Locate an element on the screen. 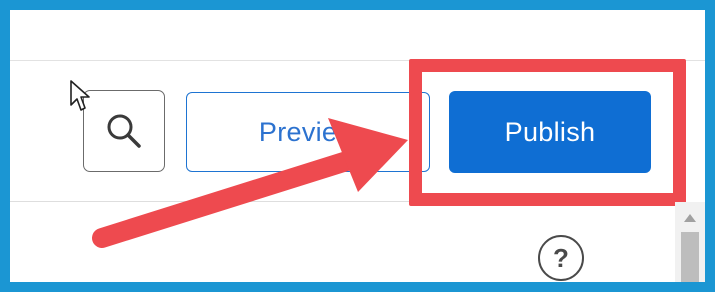 This screenshot has width=715, height=292. help-icon: ? is located at coordinates (561, 258).